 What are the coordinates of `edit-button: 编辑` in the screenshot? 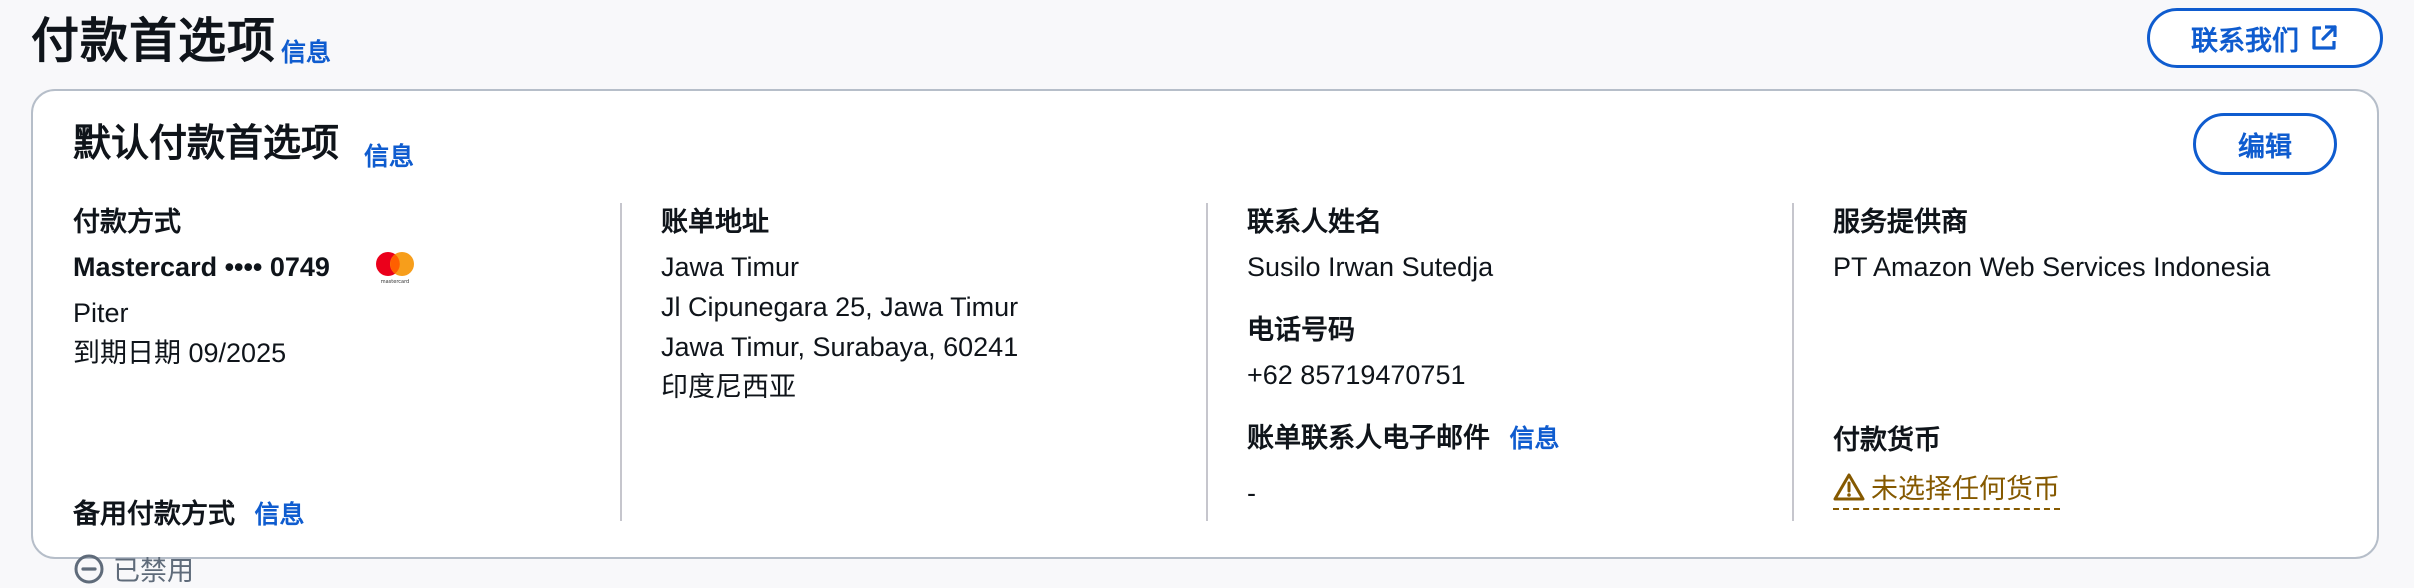 It's located at (2265, 144).